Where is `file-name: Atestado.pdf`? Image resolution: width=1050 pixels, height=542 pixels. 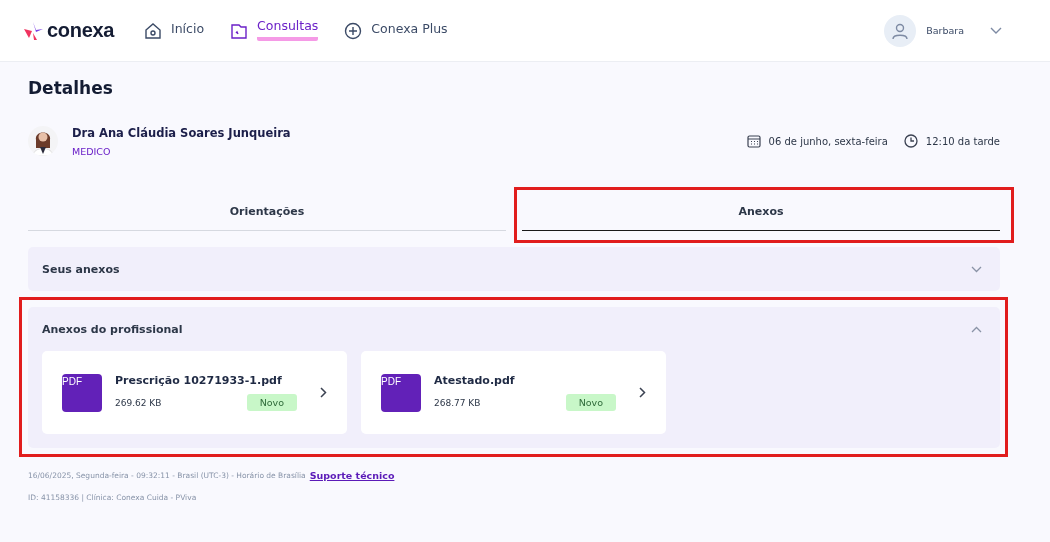
file-name: Atestado.pdf is located at coordinates (475, 380).